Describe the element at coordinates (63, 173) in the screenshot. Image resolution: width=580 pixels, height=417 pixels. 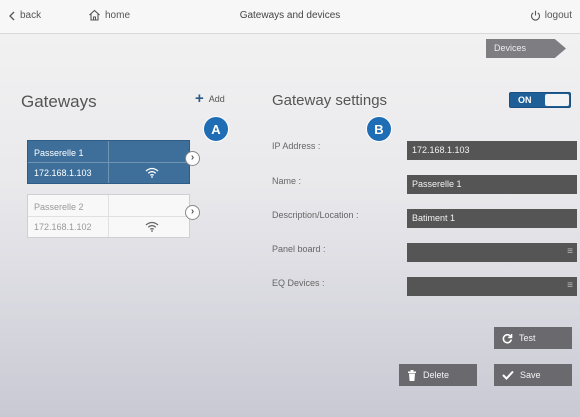
I see `gateway-ip: 172.168.1.103` at that location.